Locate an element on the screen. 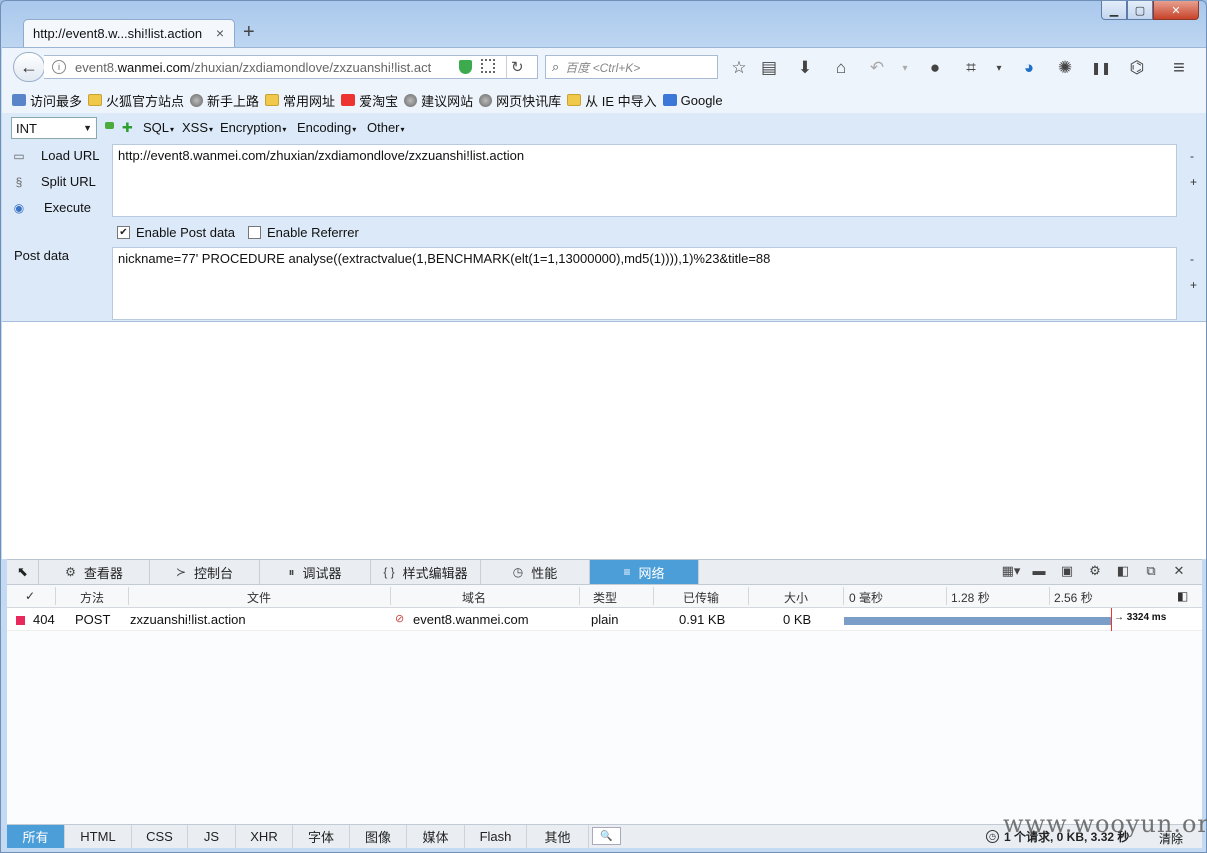  col-status: ✓ is located at coordinates (30, 596).